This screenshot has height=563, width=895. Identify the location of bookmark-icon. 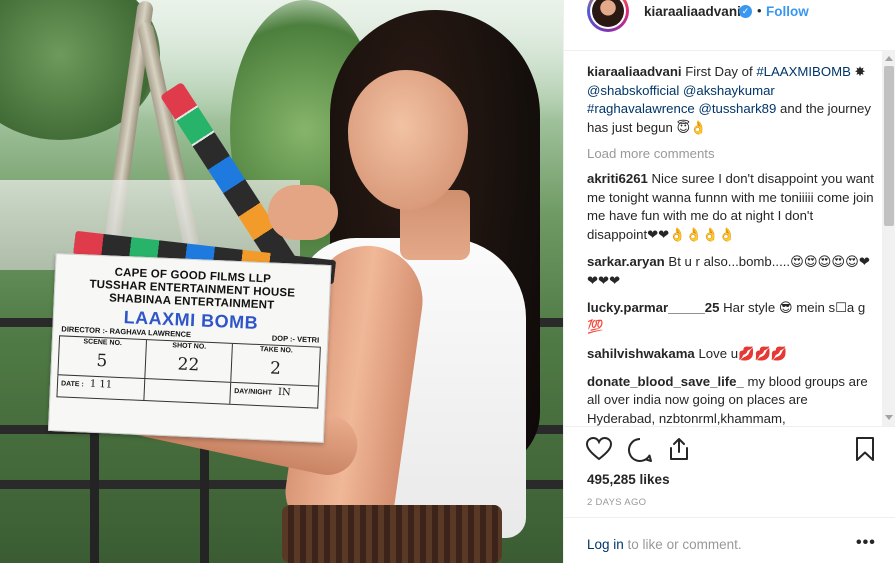
(865, 449).